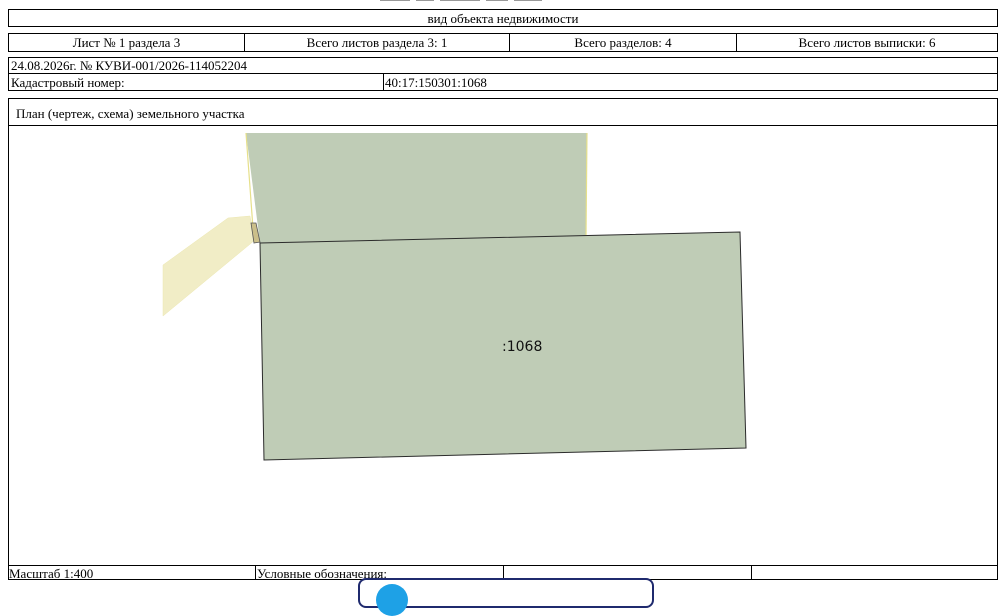 The width and height of the screenshot is (1006, 616). Describe the element at coordinates (522, 347) in the screenshot. I see `parcel-label: :1068` at that location.